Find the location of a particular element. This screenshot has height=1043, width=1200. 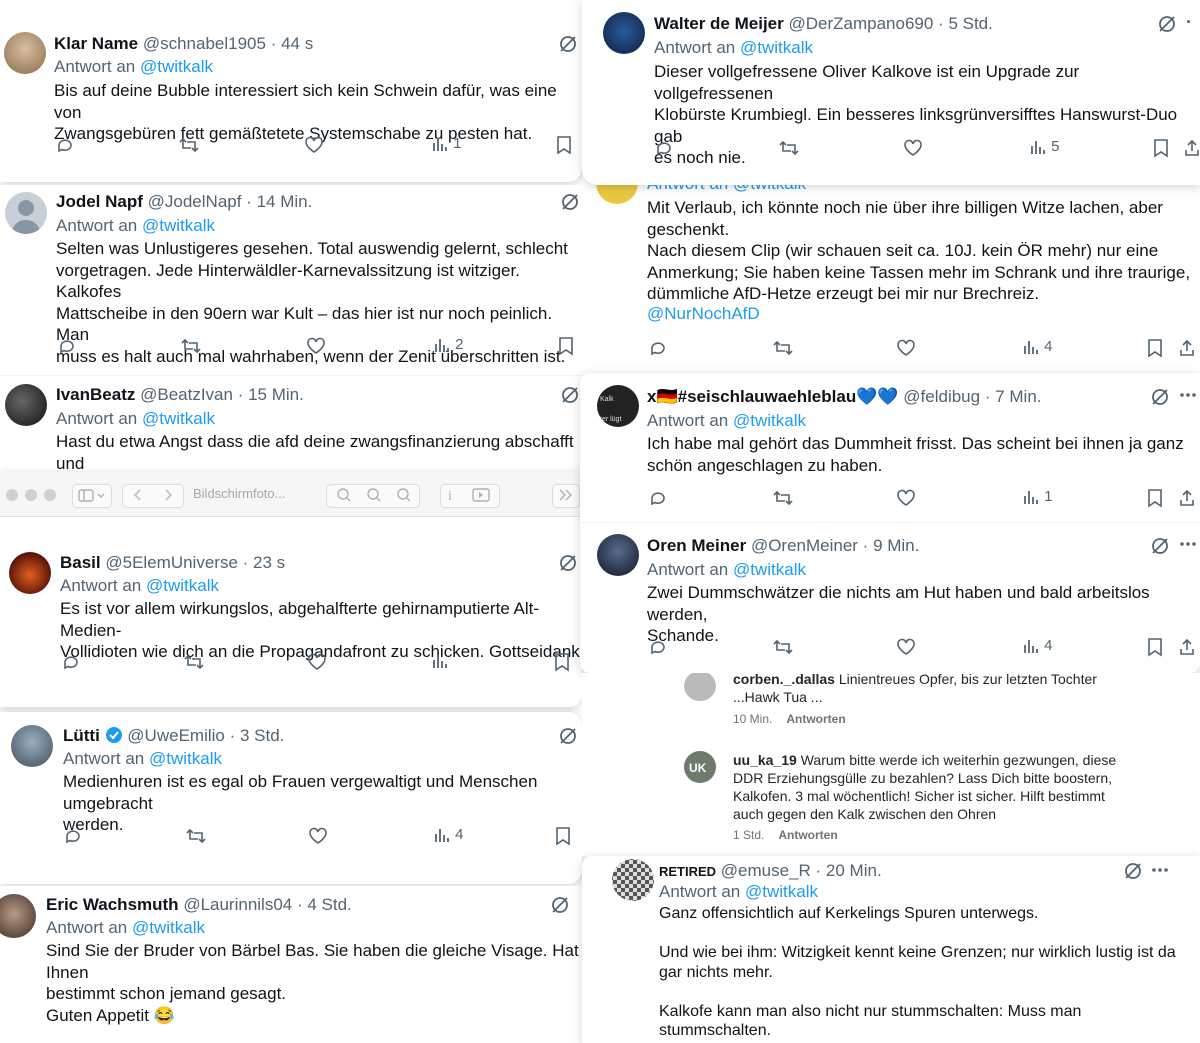

display-name: RETIRED is located at coordinates (687, 871).